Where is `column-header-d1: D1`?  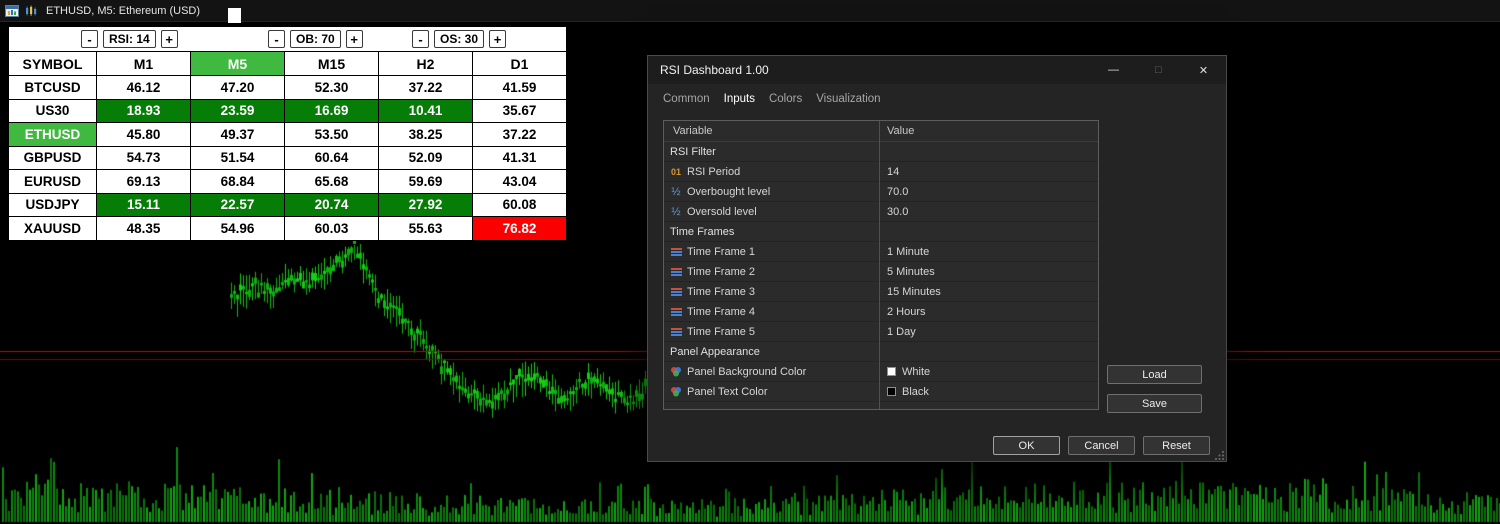 column-header-d1: D1 is located at coordinates (519, 63).